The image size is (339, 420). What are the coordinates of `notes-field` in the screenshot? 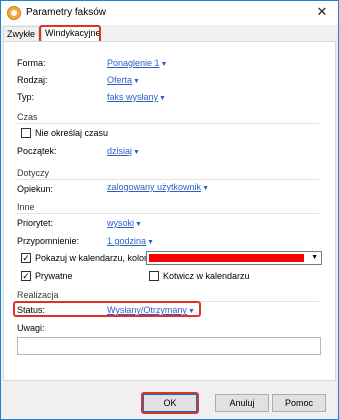 It's located at (169, 346).